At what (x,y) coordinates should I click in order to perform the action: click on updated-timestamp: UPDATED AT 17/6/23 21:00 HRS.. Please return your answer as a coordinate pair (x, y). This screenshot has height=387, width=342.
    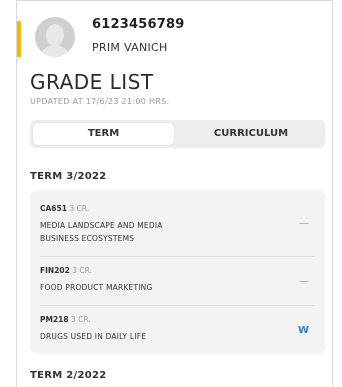
    Looking at the image, I should click on (100, 101).